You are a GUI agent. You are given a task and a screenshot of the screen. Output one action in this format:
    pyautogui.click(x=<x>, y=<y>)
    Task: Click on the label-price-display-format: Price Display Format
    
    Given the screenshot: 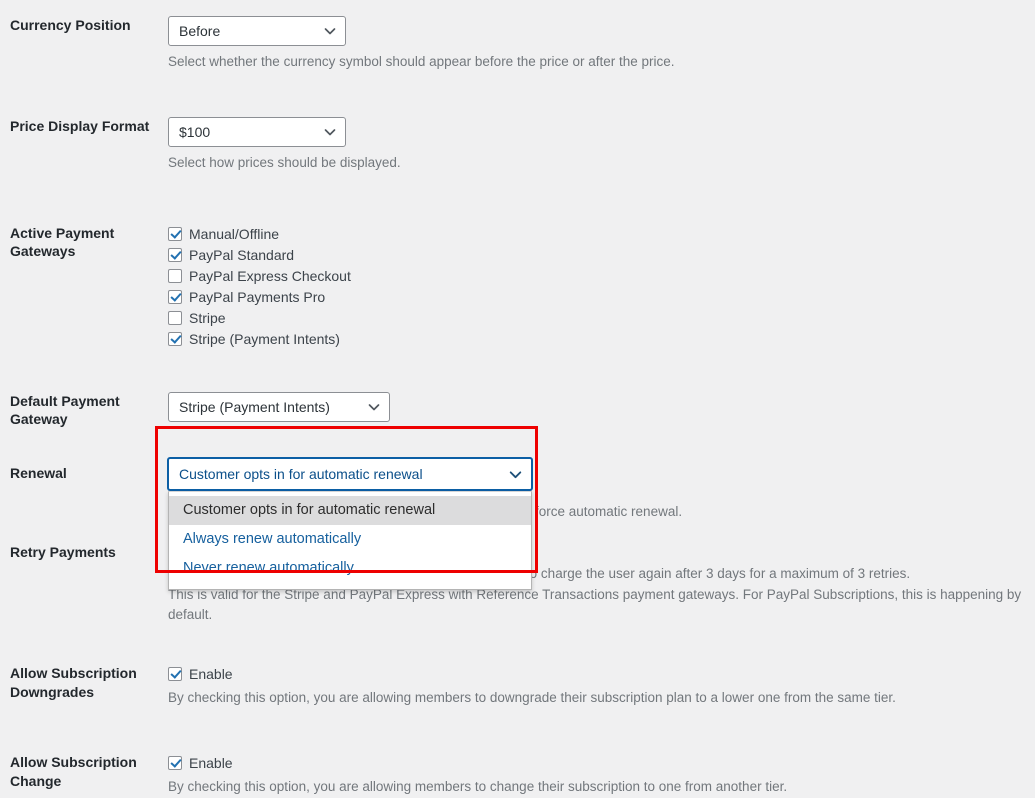 What is the action you would take?
    pyautogui.click(x=80, y=126)
    